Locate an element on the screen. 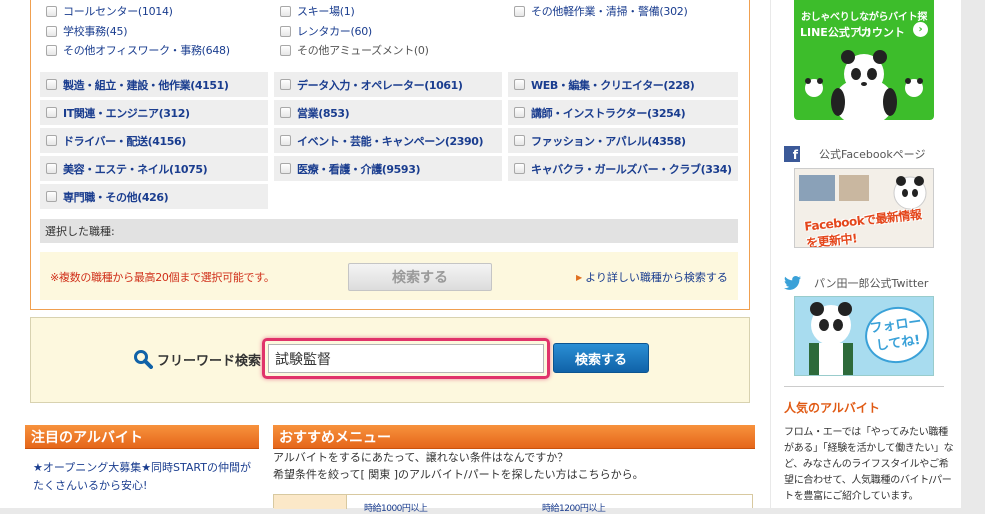  freeword-search-button: 検索する is located at coordinates (601, 358).